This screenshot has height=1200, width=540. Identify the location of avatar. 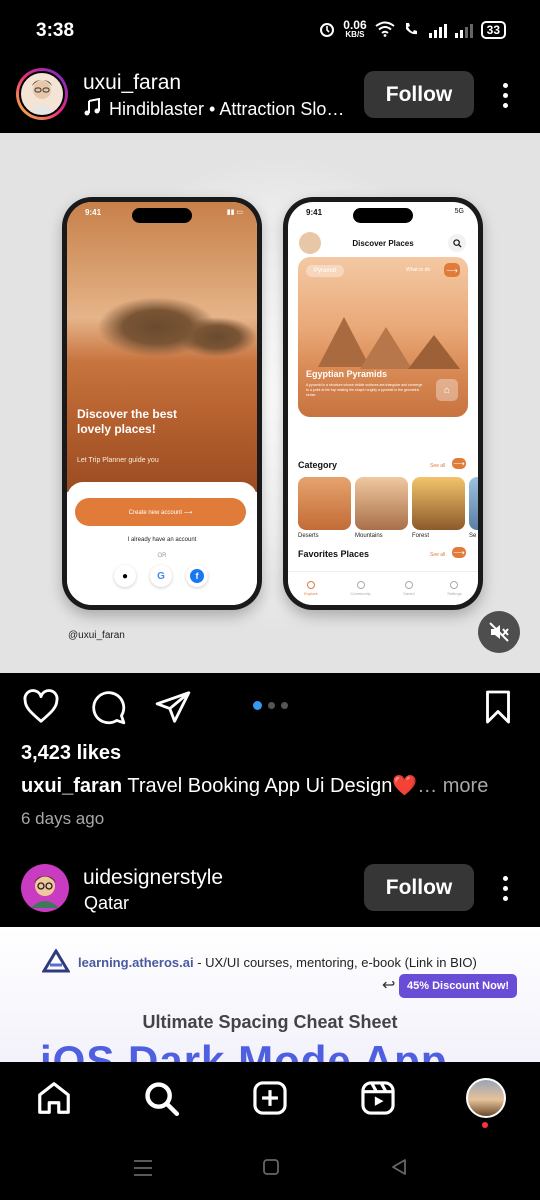
(42, 94).